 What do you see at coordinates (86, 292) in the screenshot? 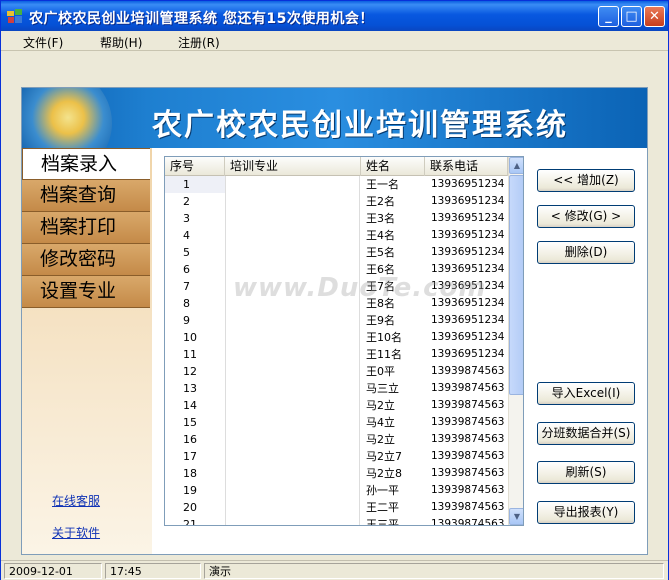
I see `sidebar-item-set-major: 设置专业` at bounding box center [86, 292].